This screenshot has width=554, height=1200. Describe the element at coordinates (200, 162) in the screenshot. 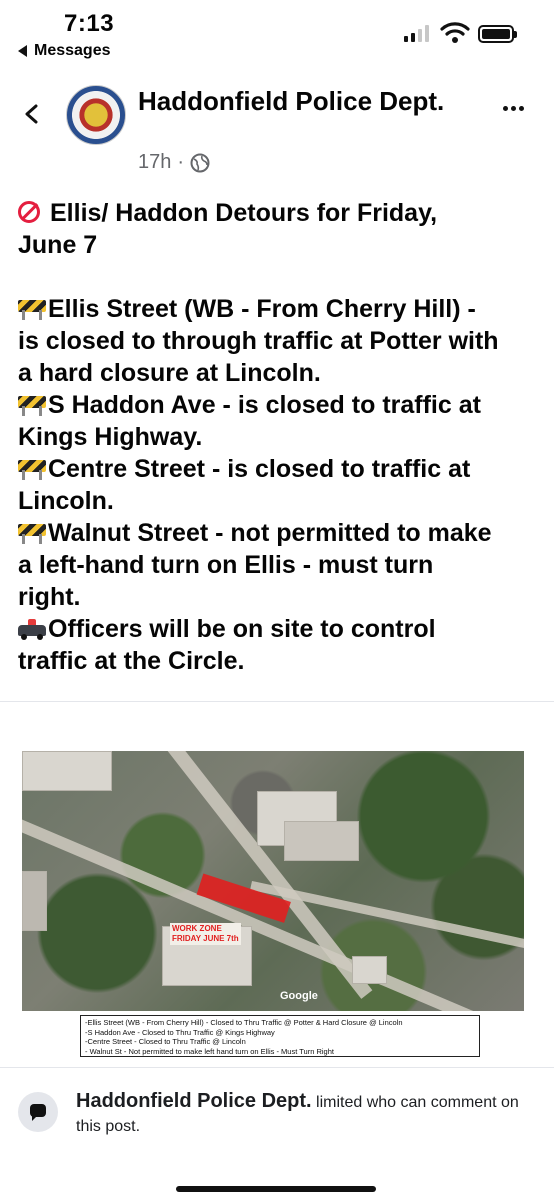

I see `globe-icon` at that location.